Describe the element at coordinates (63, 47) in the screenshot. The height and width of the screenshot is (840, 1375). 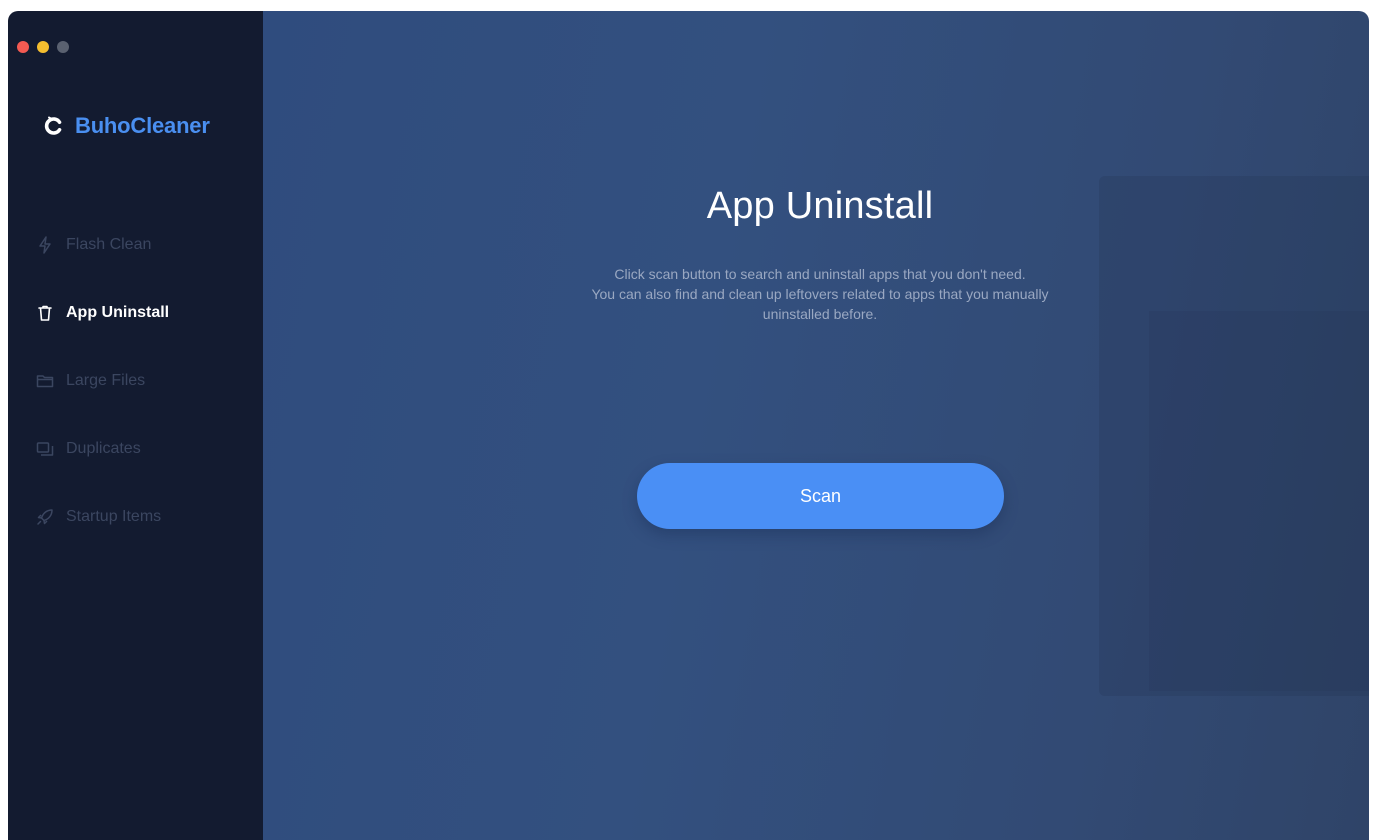
I see `zoom-window-button` at that location.